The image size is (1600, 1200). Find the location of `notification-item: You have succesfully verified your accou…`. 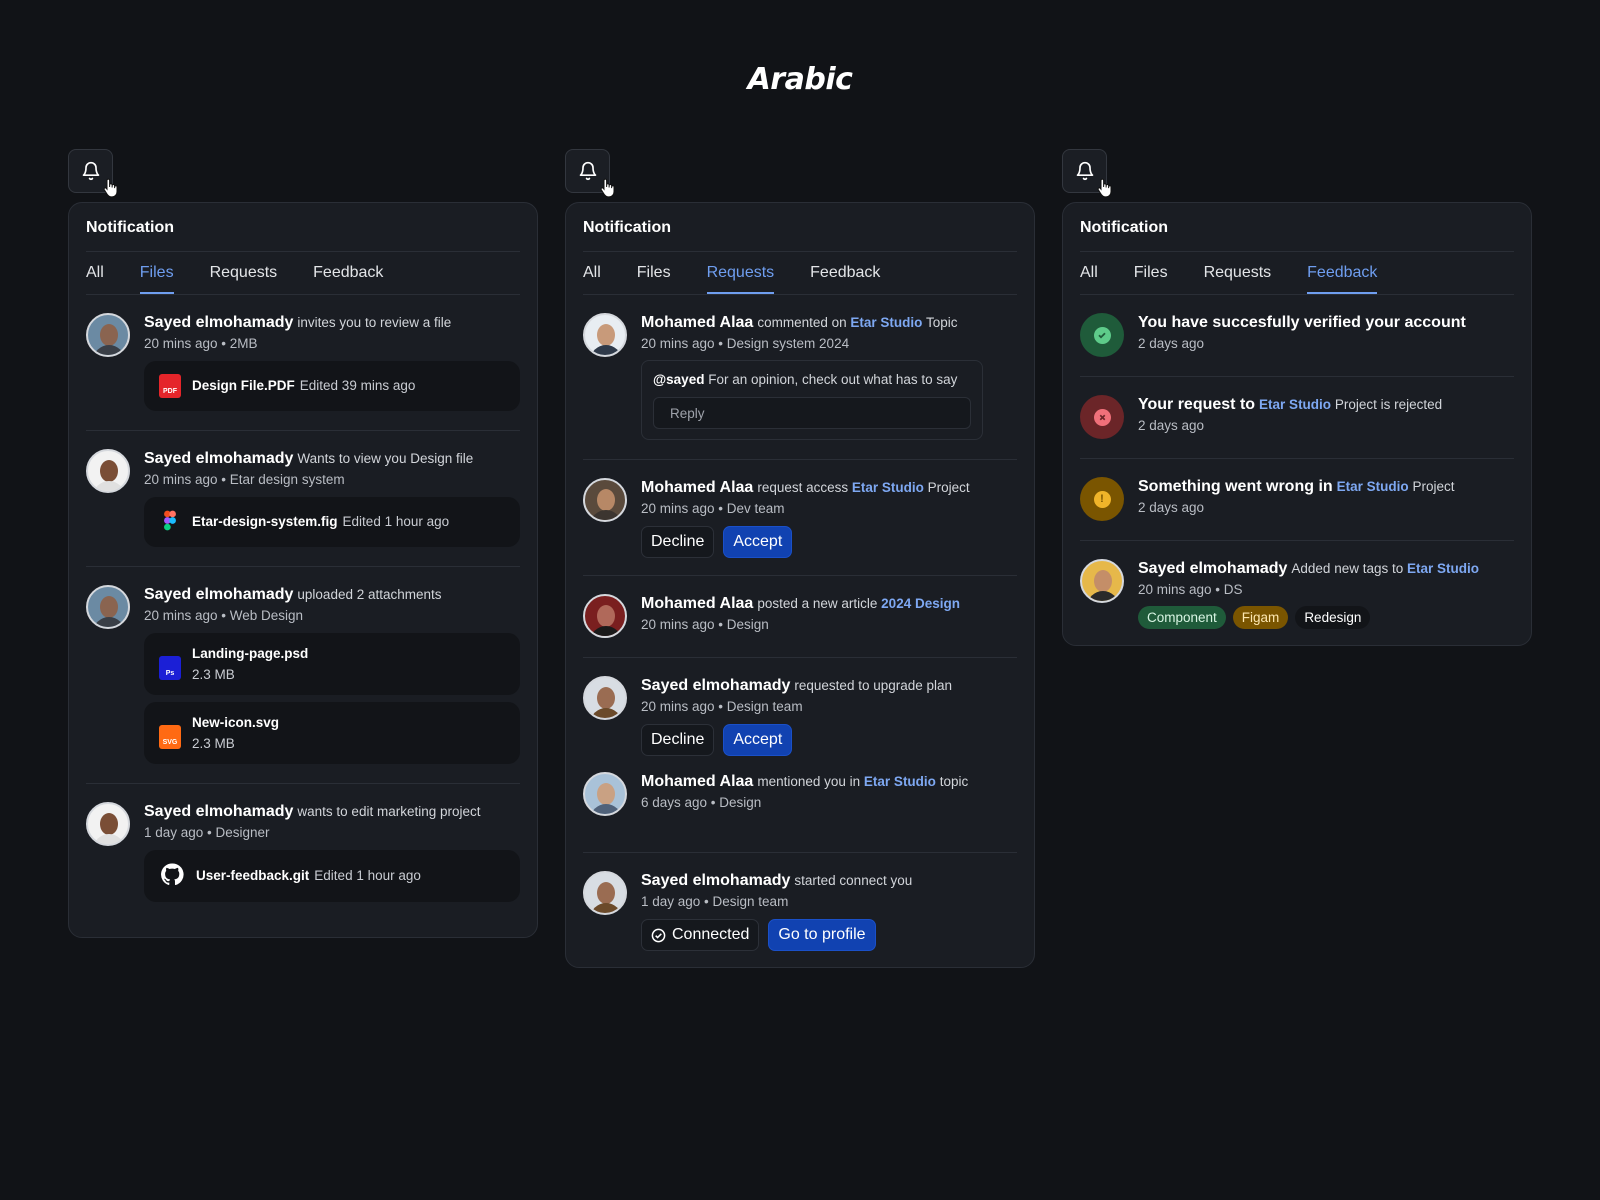

notification-item: You have succesfully verified your accou… is located at coordinates (1297, 336).